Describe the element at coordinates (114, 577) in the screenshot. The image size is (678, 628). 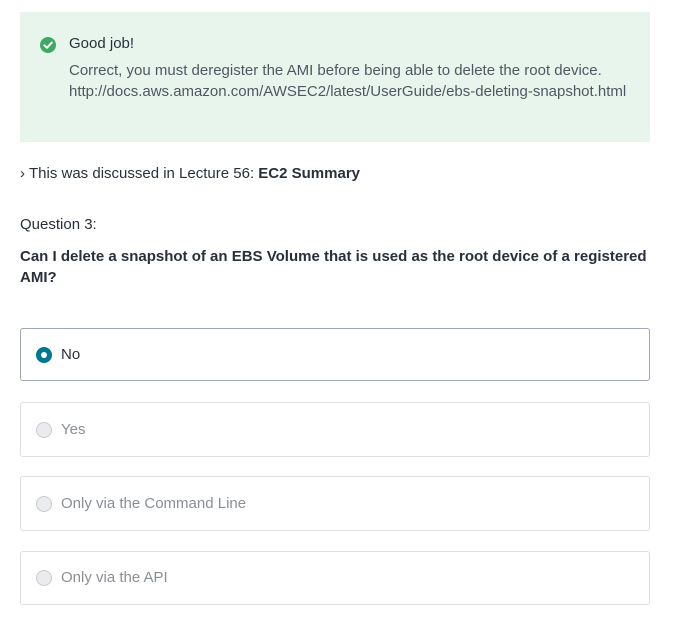
I see `answer-option-label: Only via the API` at that location.